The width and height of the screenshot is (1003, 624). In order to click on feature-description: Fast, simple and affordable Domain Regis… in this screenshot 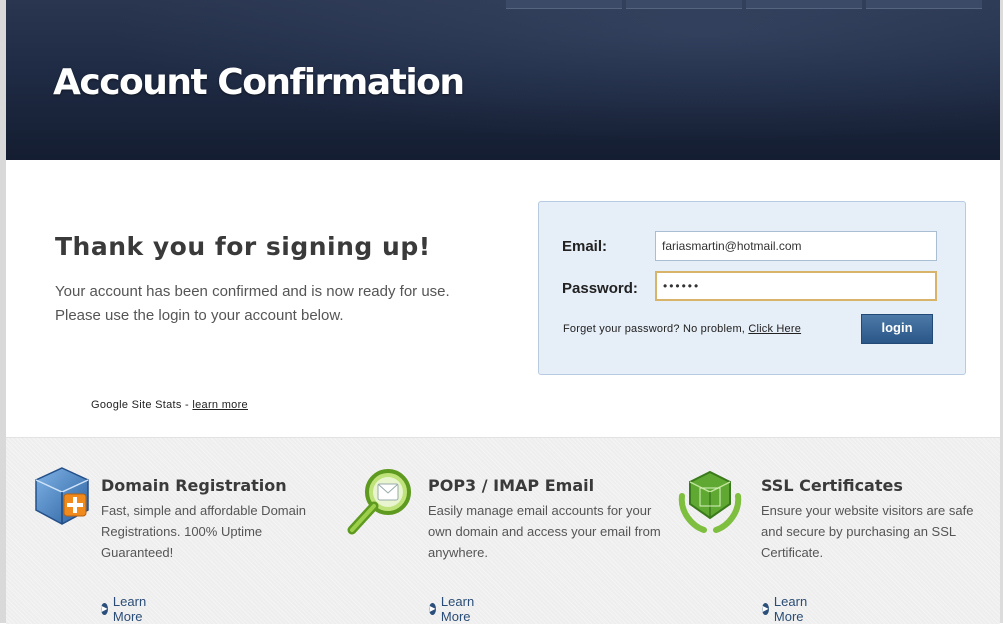, I will do `click(203, 531)`.